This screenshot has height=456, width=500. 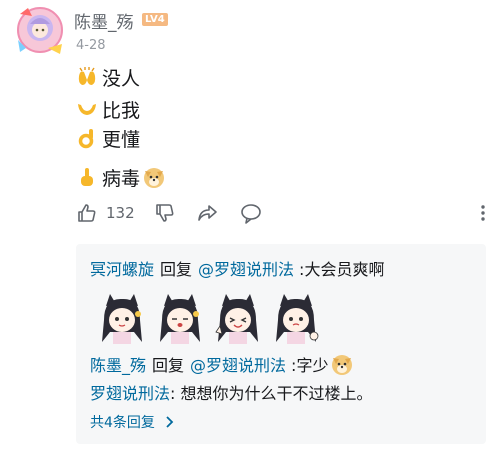 I want to click on like-button: 132, so click(x=105, y=213).